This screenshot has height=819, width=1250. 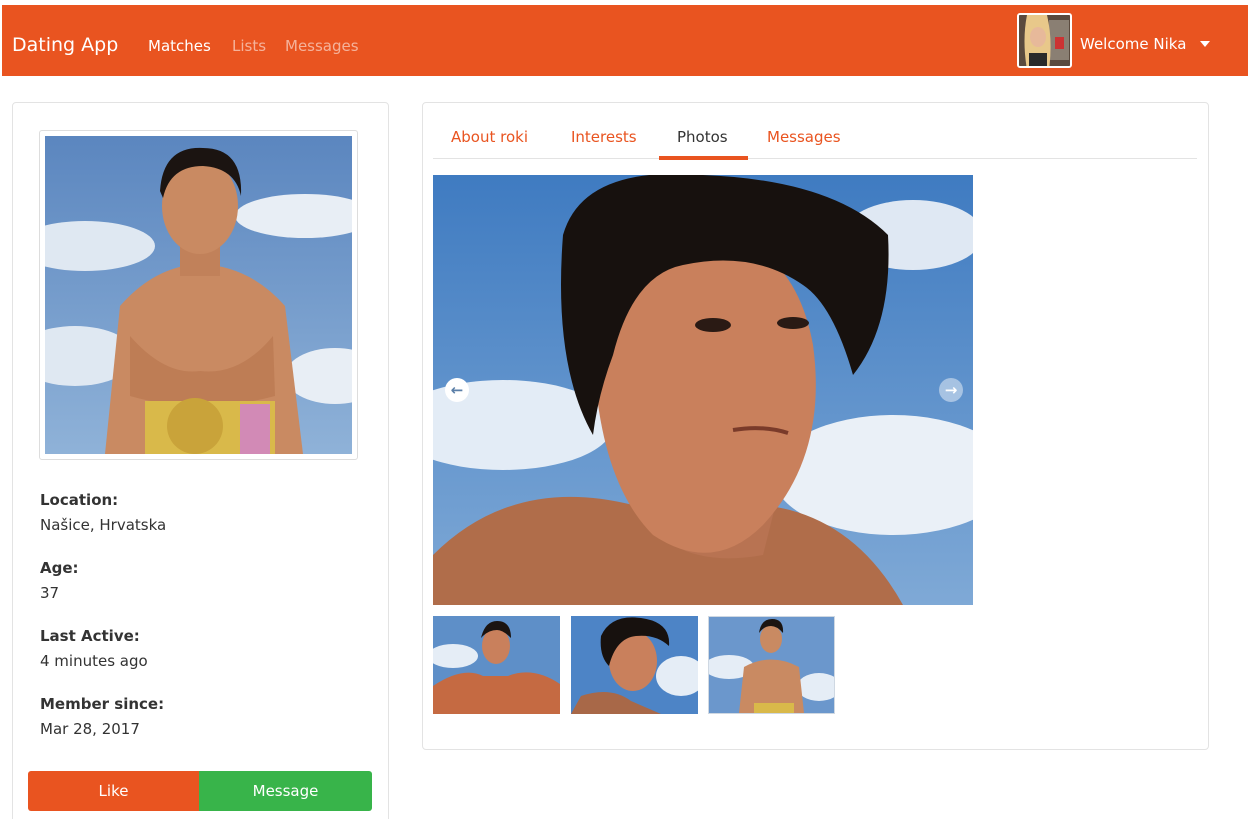 I want to click on tabs-divider, so click(x=815, y=158).